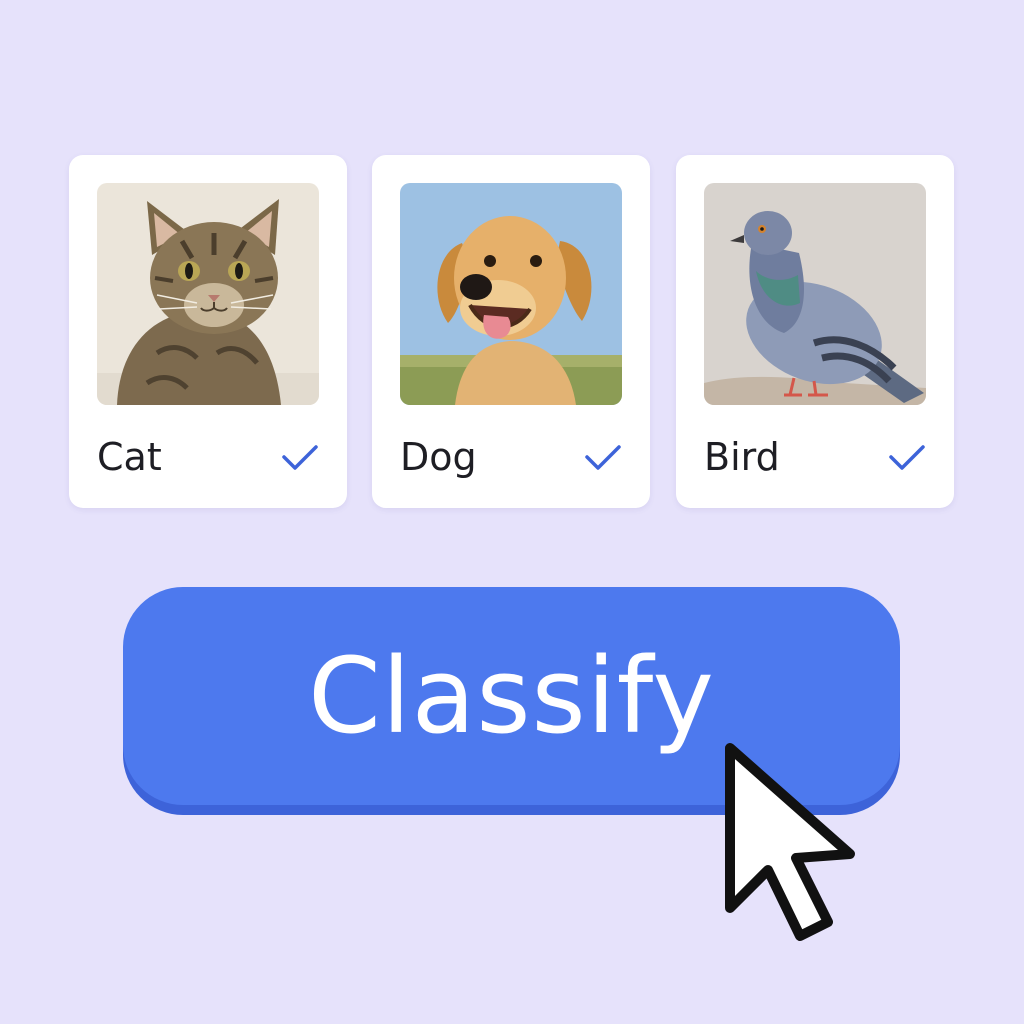 Image resolution: width=1024 pixels, height=1024 pixels. What do you see at coordinates (129, 457) in the screenshot?
I see `card-label: Cat` at bounding box center [129, 457].